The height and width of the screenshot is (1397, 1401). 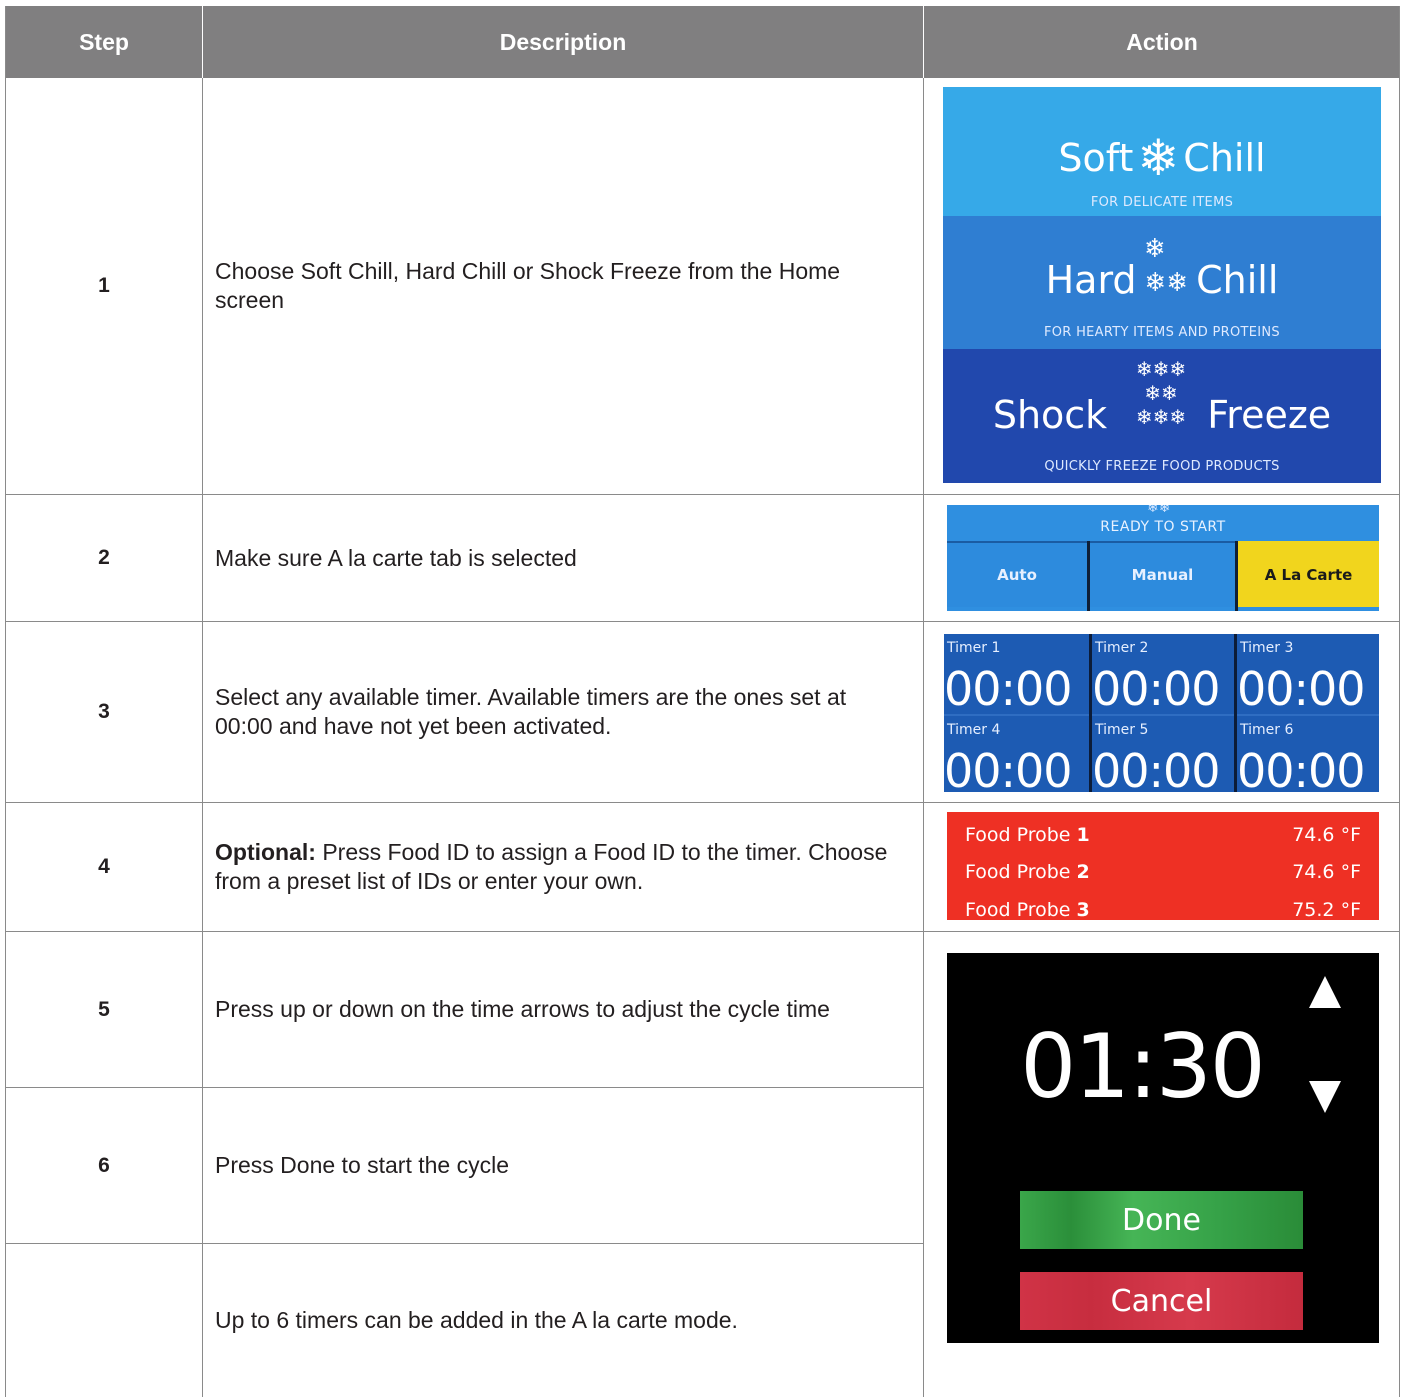 What do you see at coordinates (1017, 574) in the screenshot?
I see `tab-auto: Auto` at bounding box center [1017, 574].